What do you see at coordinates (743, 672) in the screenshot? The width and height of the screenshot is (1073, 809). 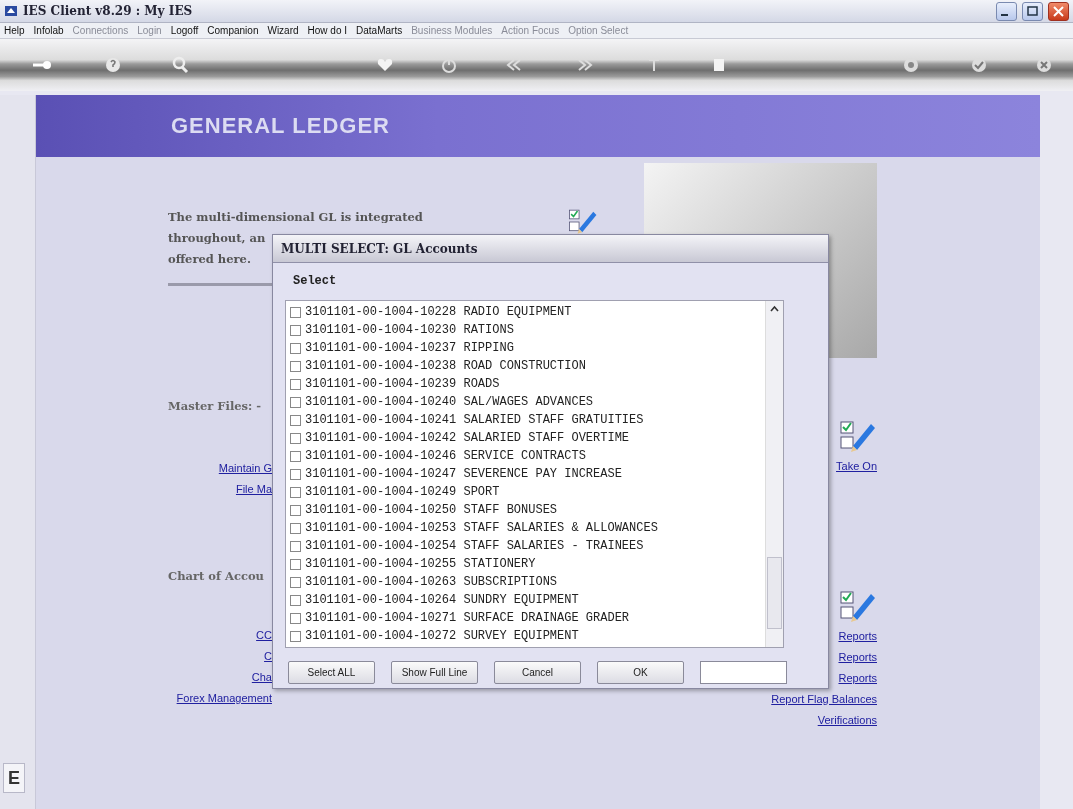 I see `input-field` at bounding box center [743, 672].